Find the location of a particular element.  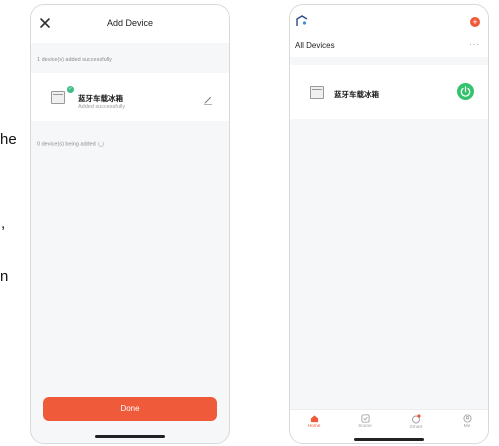

tab-smart: Smart is located at coordinates (416, 422).